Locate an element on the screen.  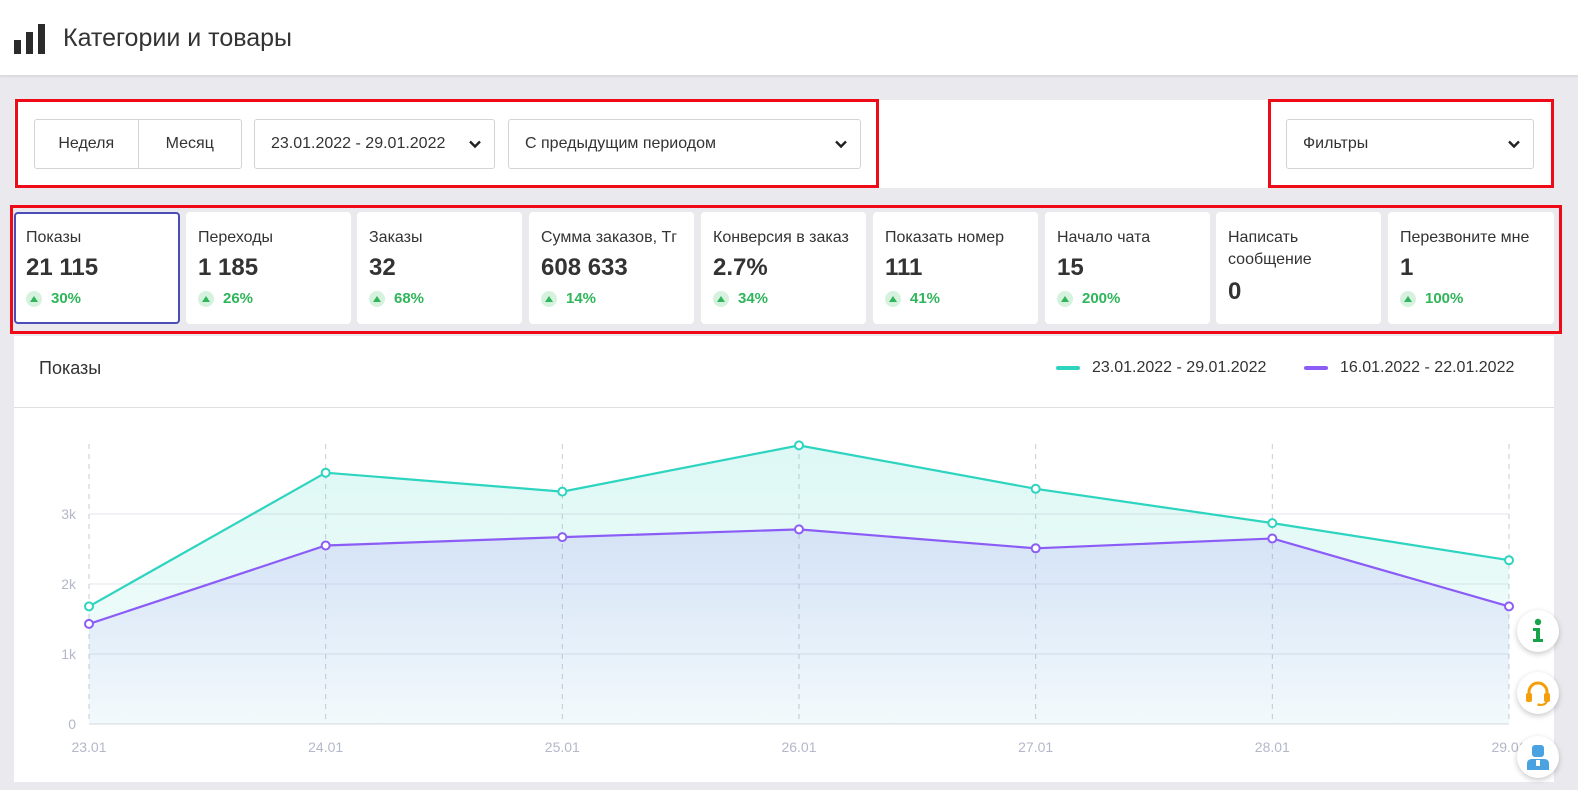
metric-value: 111 is located at coordinates (904, 267).